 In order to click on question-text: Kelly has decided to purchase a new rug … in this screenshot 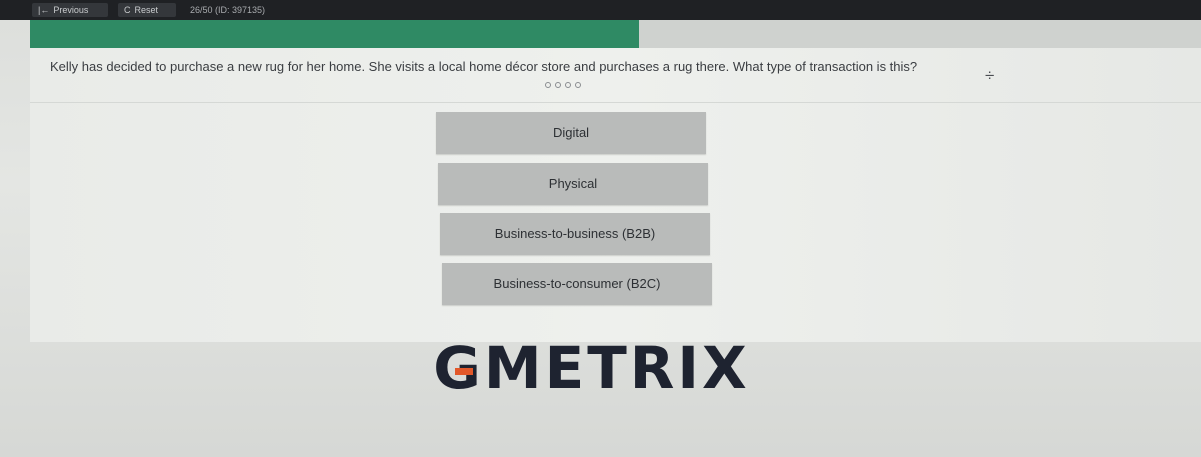, I will do `click(484, 66)`.